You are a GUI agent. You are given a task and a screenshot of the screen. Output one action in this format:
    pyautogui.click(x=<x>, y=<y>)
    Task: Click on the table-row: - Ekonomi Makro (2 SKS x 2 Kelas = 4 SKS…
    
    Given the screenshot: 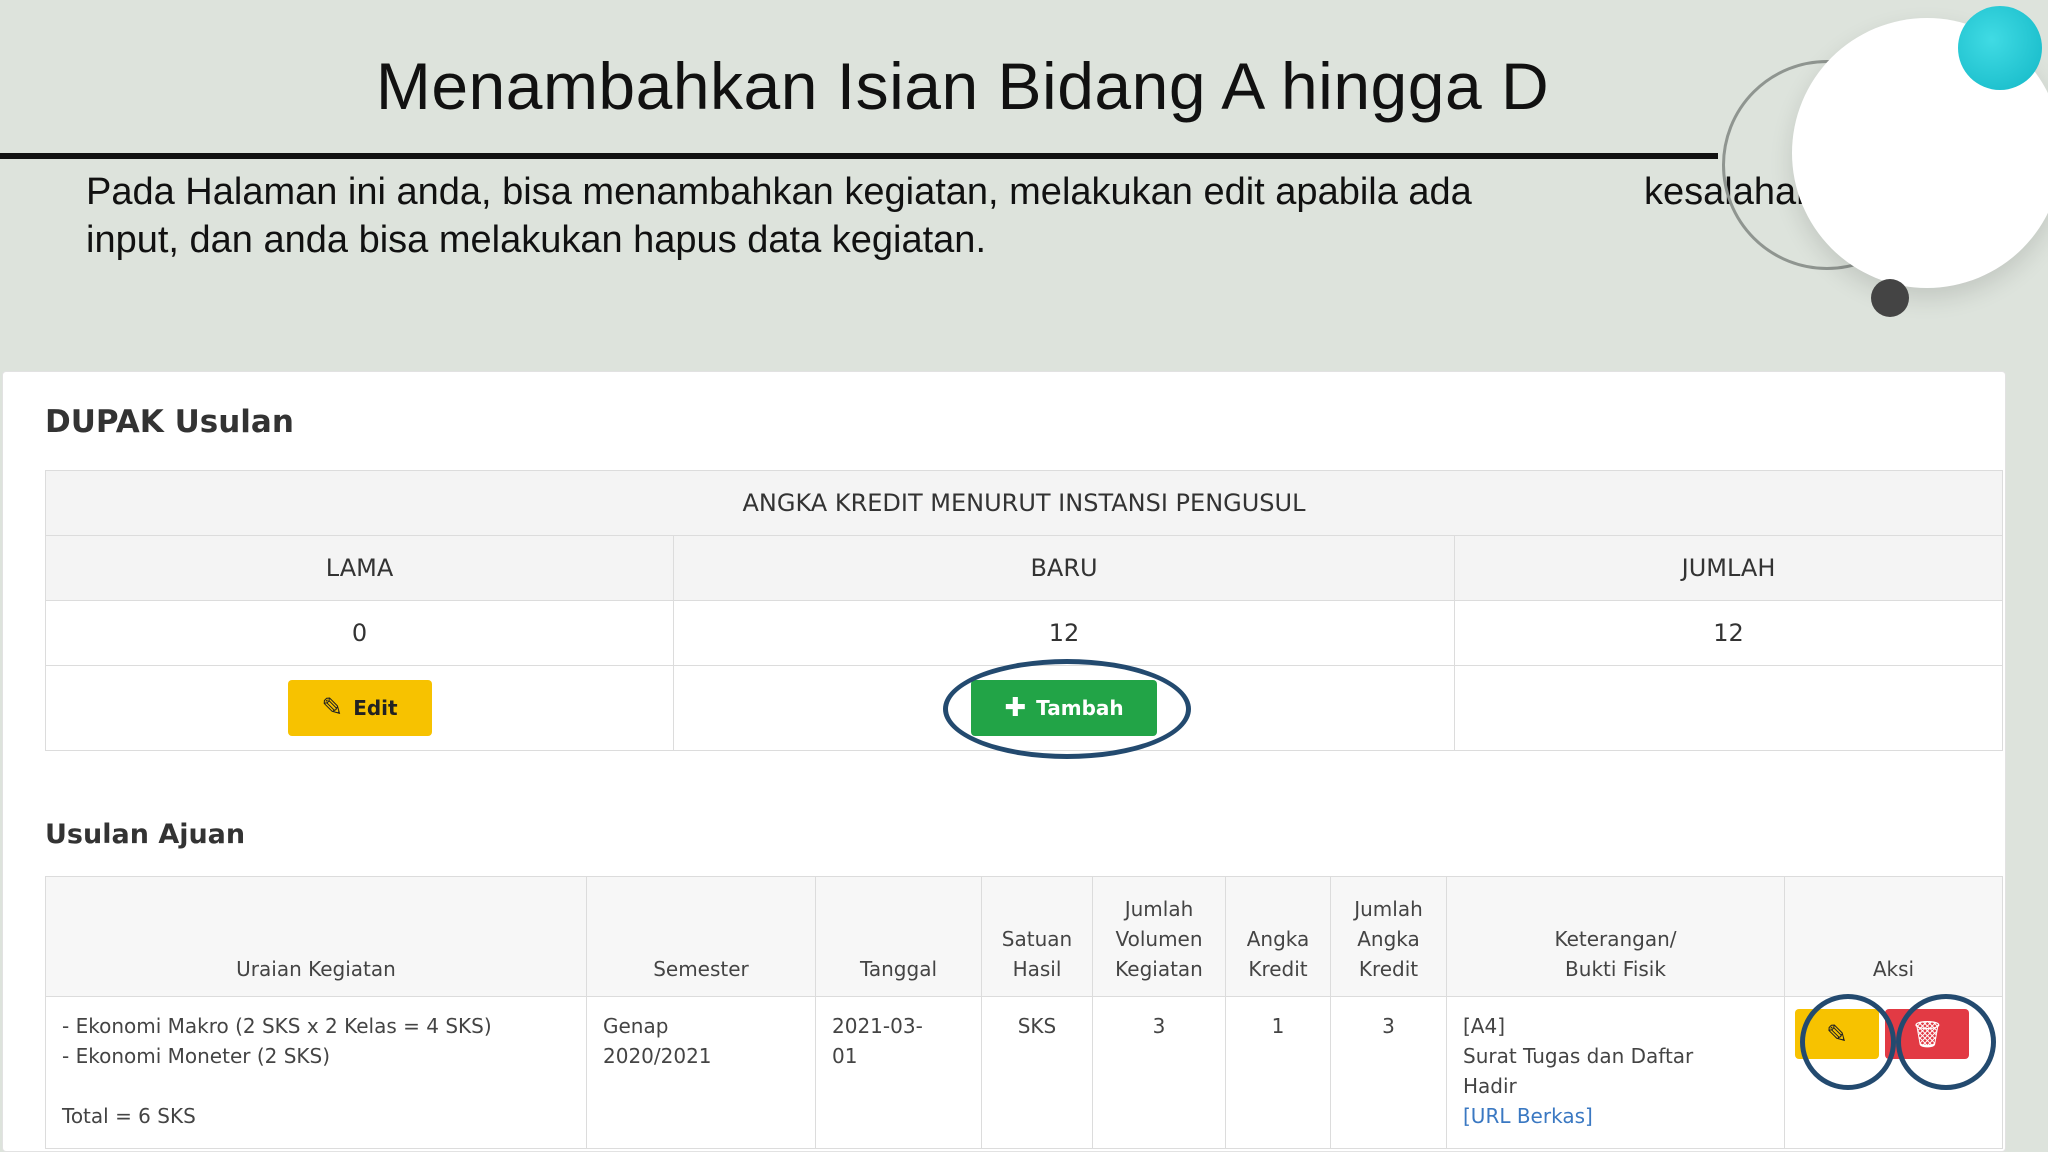 What is the action you would take?
    pyautogui.click(x=1024, y=1072)
    